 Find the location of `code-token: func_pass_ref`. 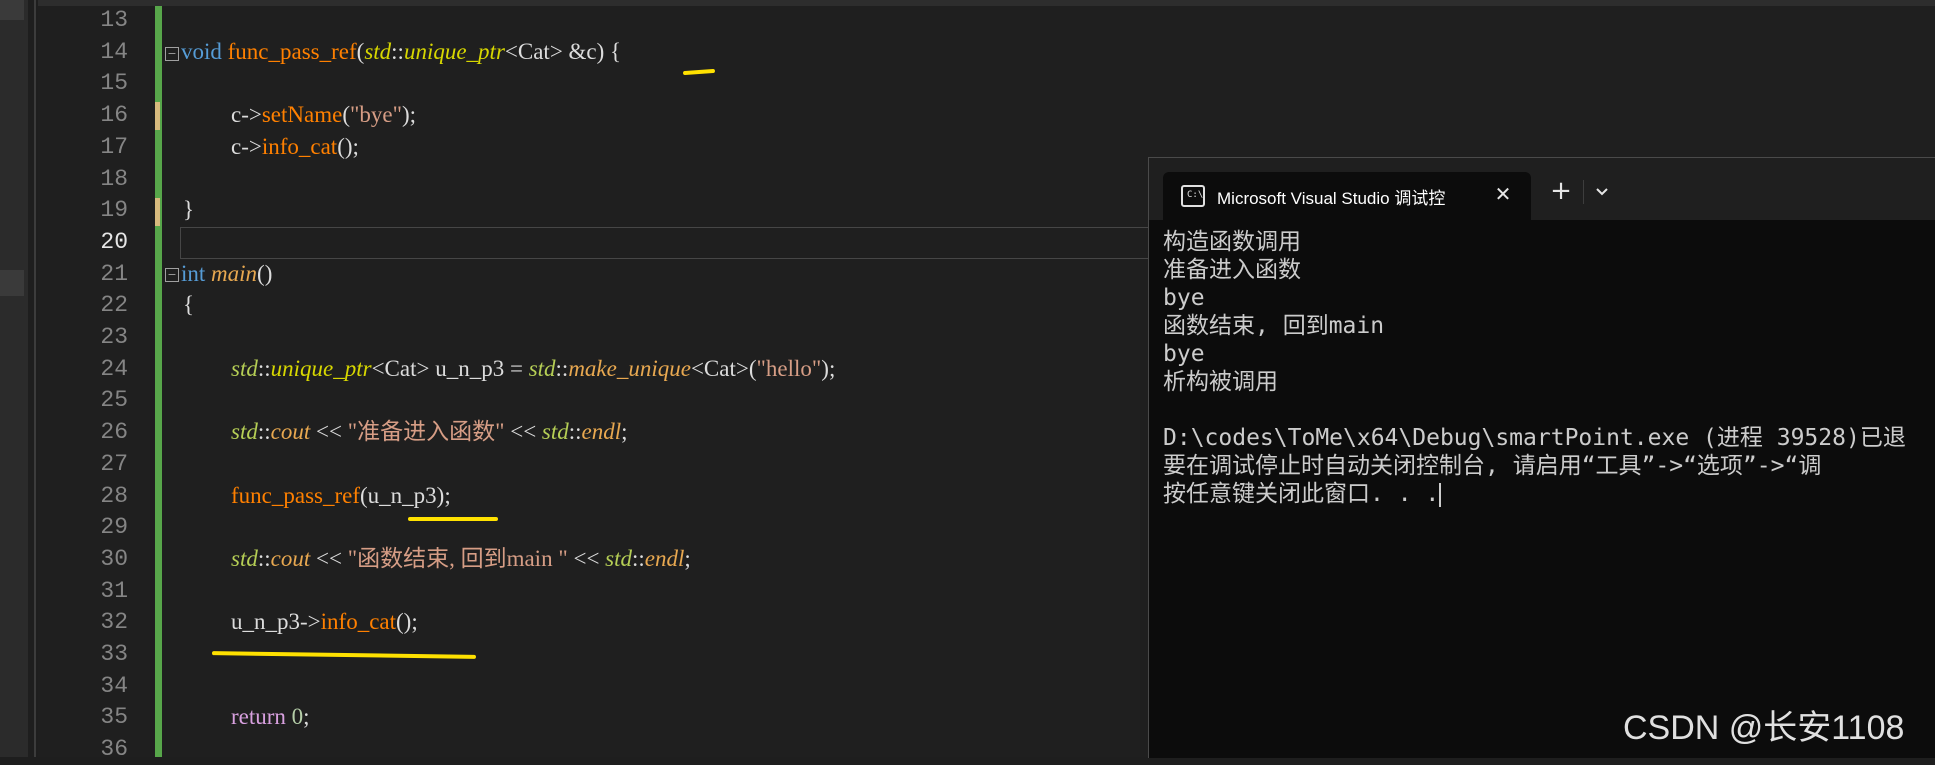

code-token: func_pass_ref is located at coordinates (292, 51).